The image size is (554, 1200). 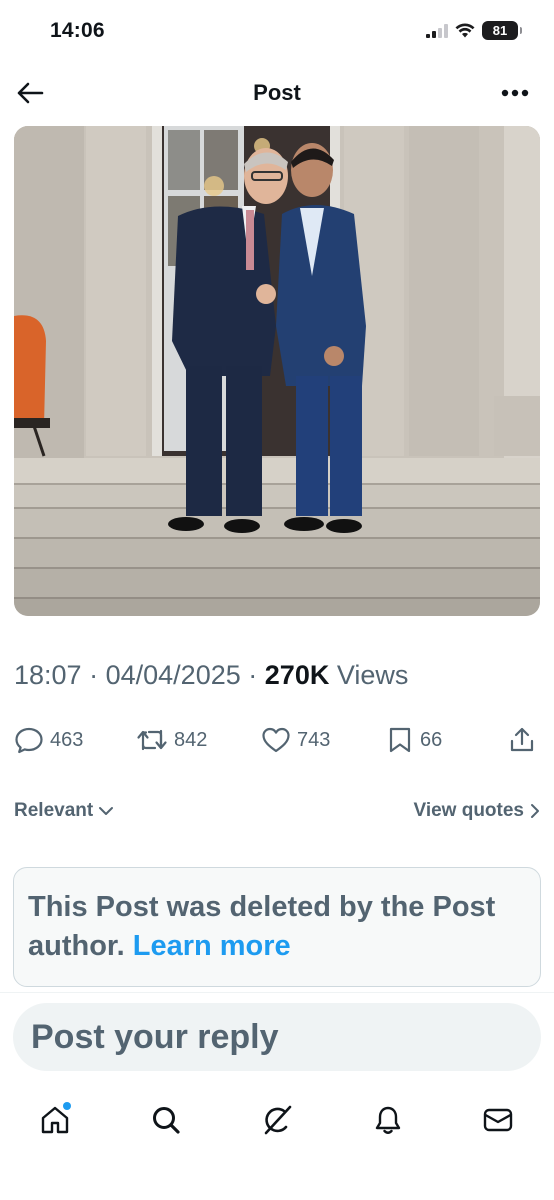 I want to click on nav-search, so click(x=166, y=1120).